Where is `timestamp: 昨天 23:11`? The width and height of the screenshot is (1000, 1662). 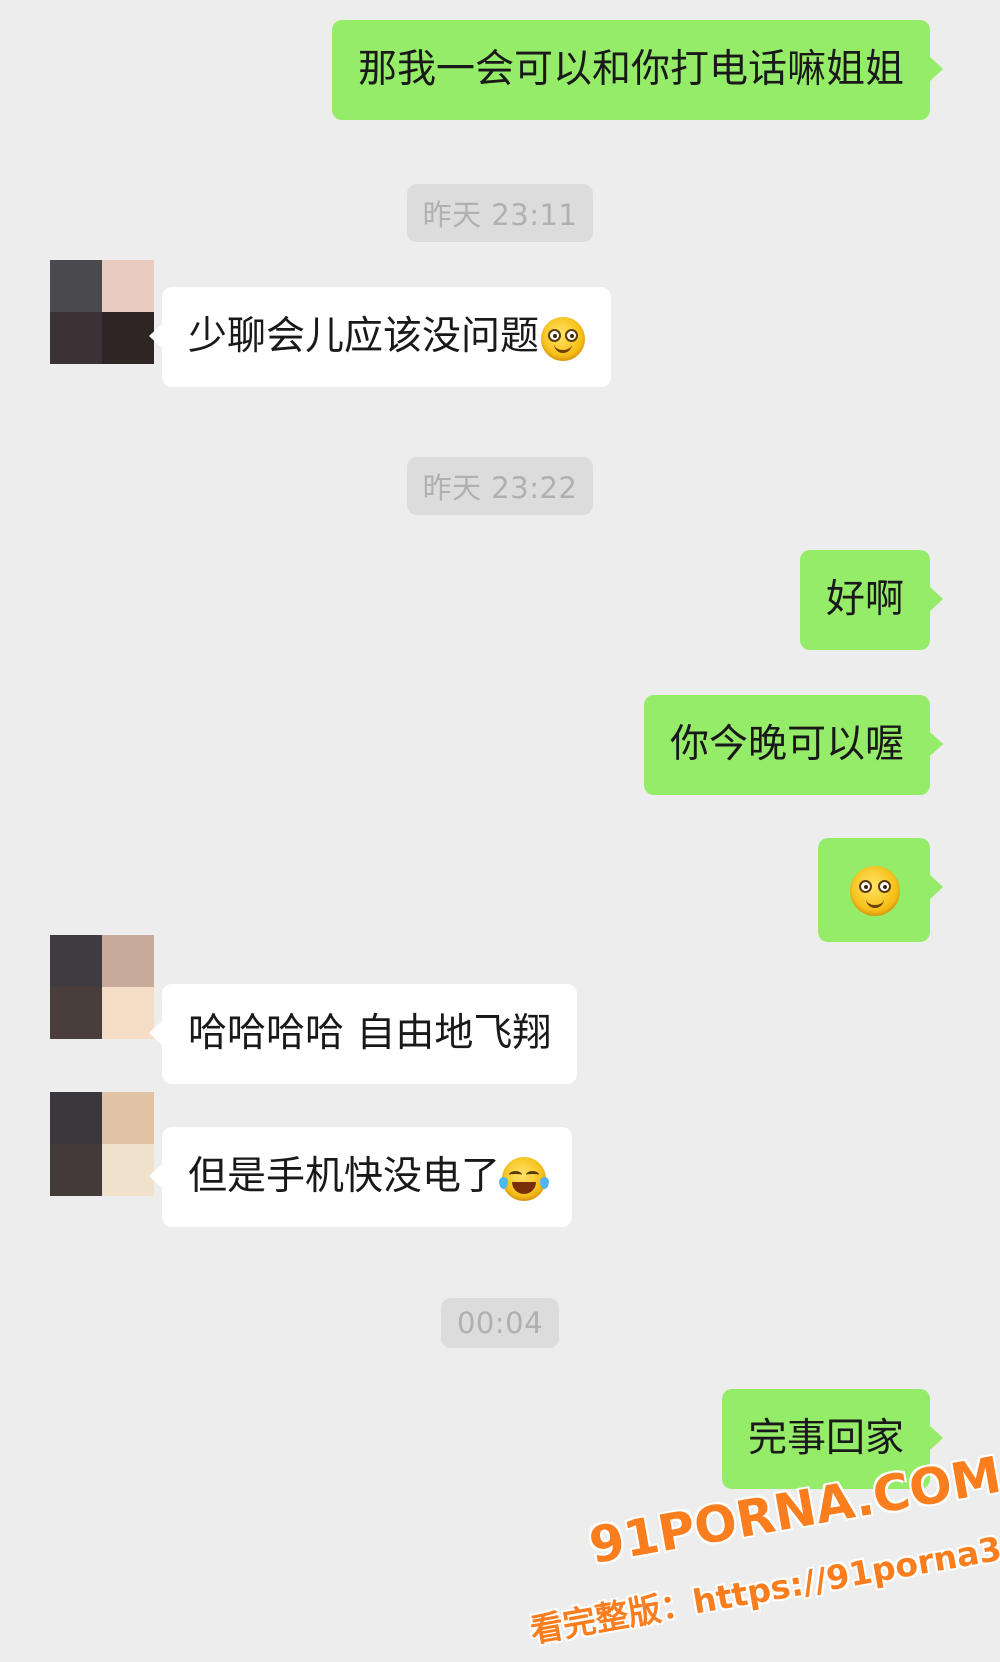
timestamp: 昨天 23:11 is located at coordinates (500, 213).